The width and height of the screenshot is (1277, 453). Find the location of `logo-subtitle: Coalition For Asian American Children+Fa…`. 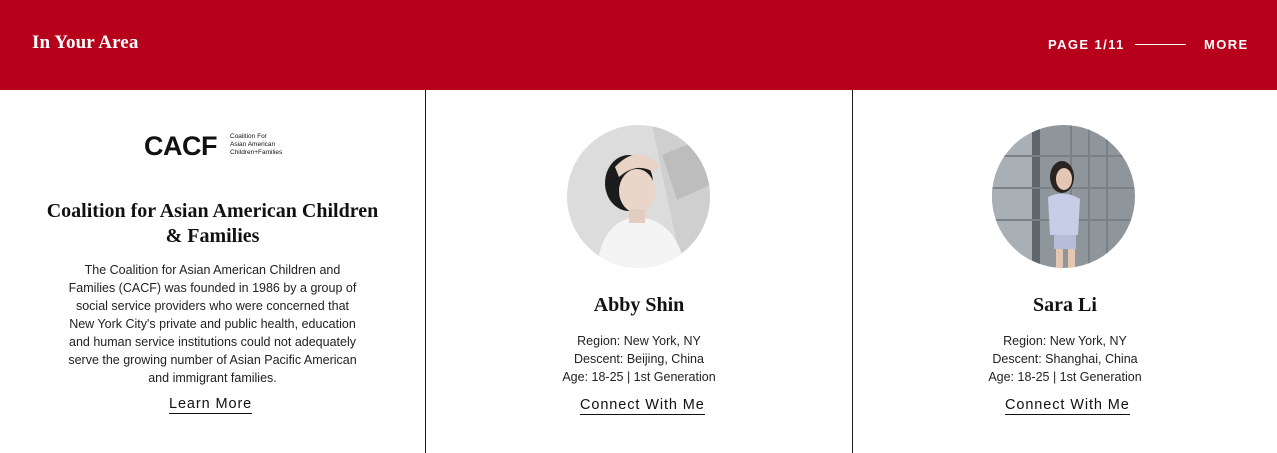

logo-subtitle: Coalition For Asian American Children+Fa… is located at coordinates (256, 144).